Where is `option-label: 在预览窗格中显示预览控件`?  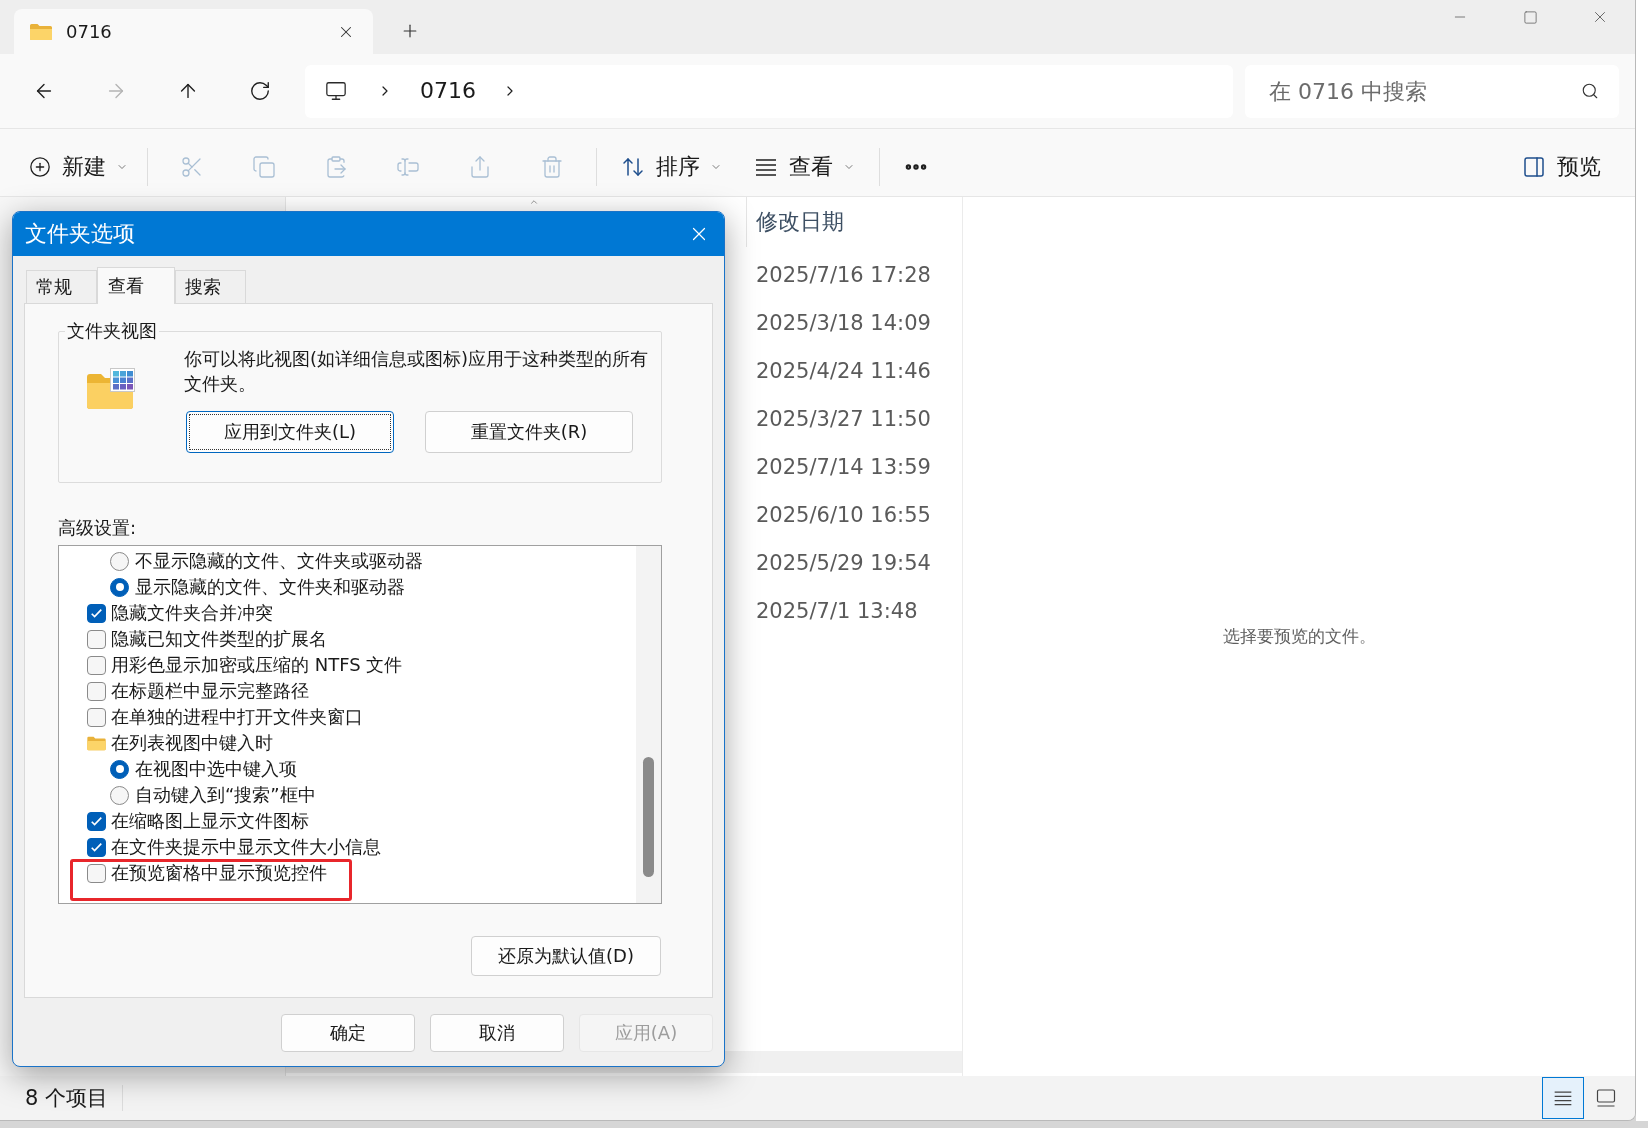
option-label: 在预览窗格中显示预览控件 is located at coordinates (219, 873).